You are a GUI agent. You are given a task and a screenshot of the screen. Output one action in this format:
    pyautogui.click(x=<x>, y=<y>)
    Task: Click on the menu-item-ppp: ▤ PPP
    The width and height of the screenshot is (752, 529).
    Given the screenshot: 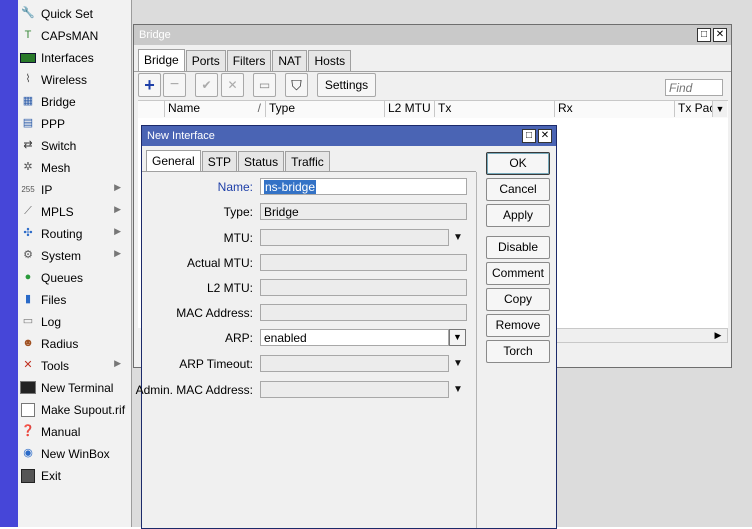 What is the action you would take?
    pyautogui.click(x=74, y=123)
    